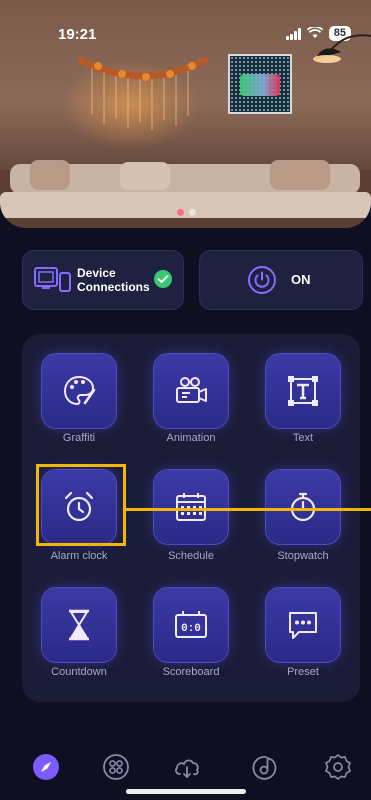  What do you see at coordinates (113, 287) in the screenshot?
I see `device-label-line2: Connections` at bounding box center [113, 287].